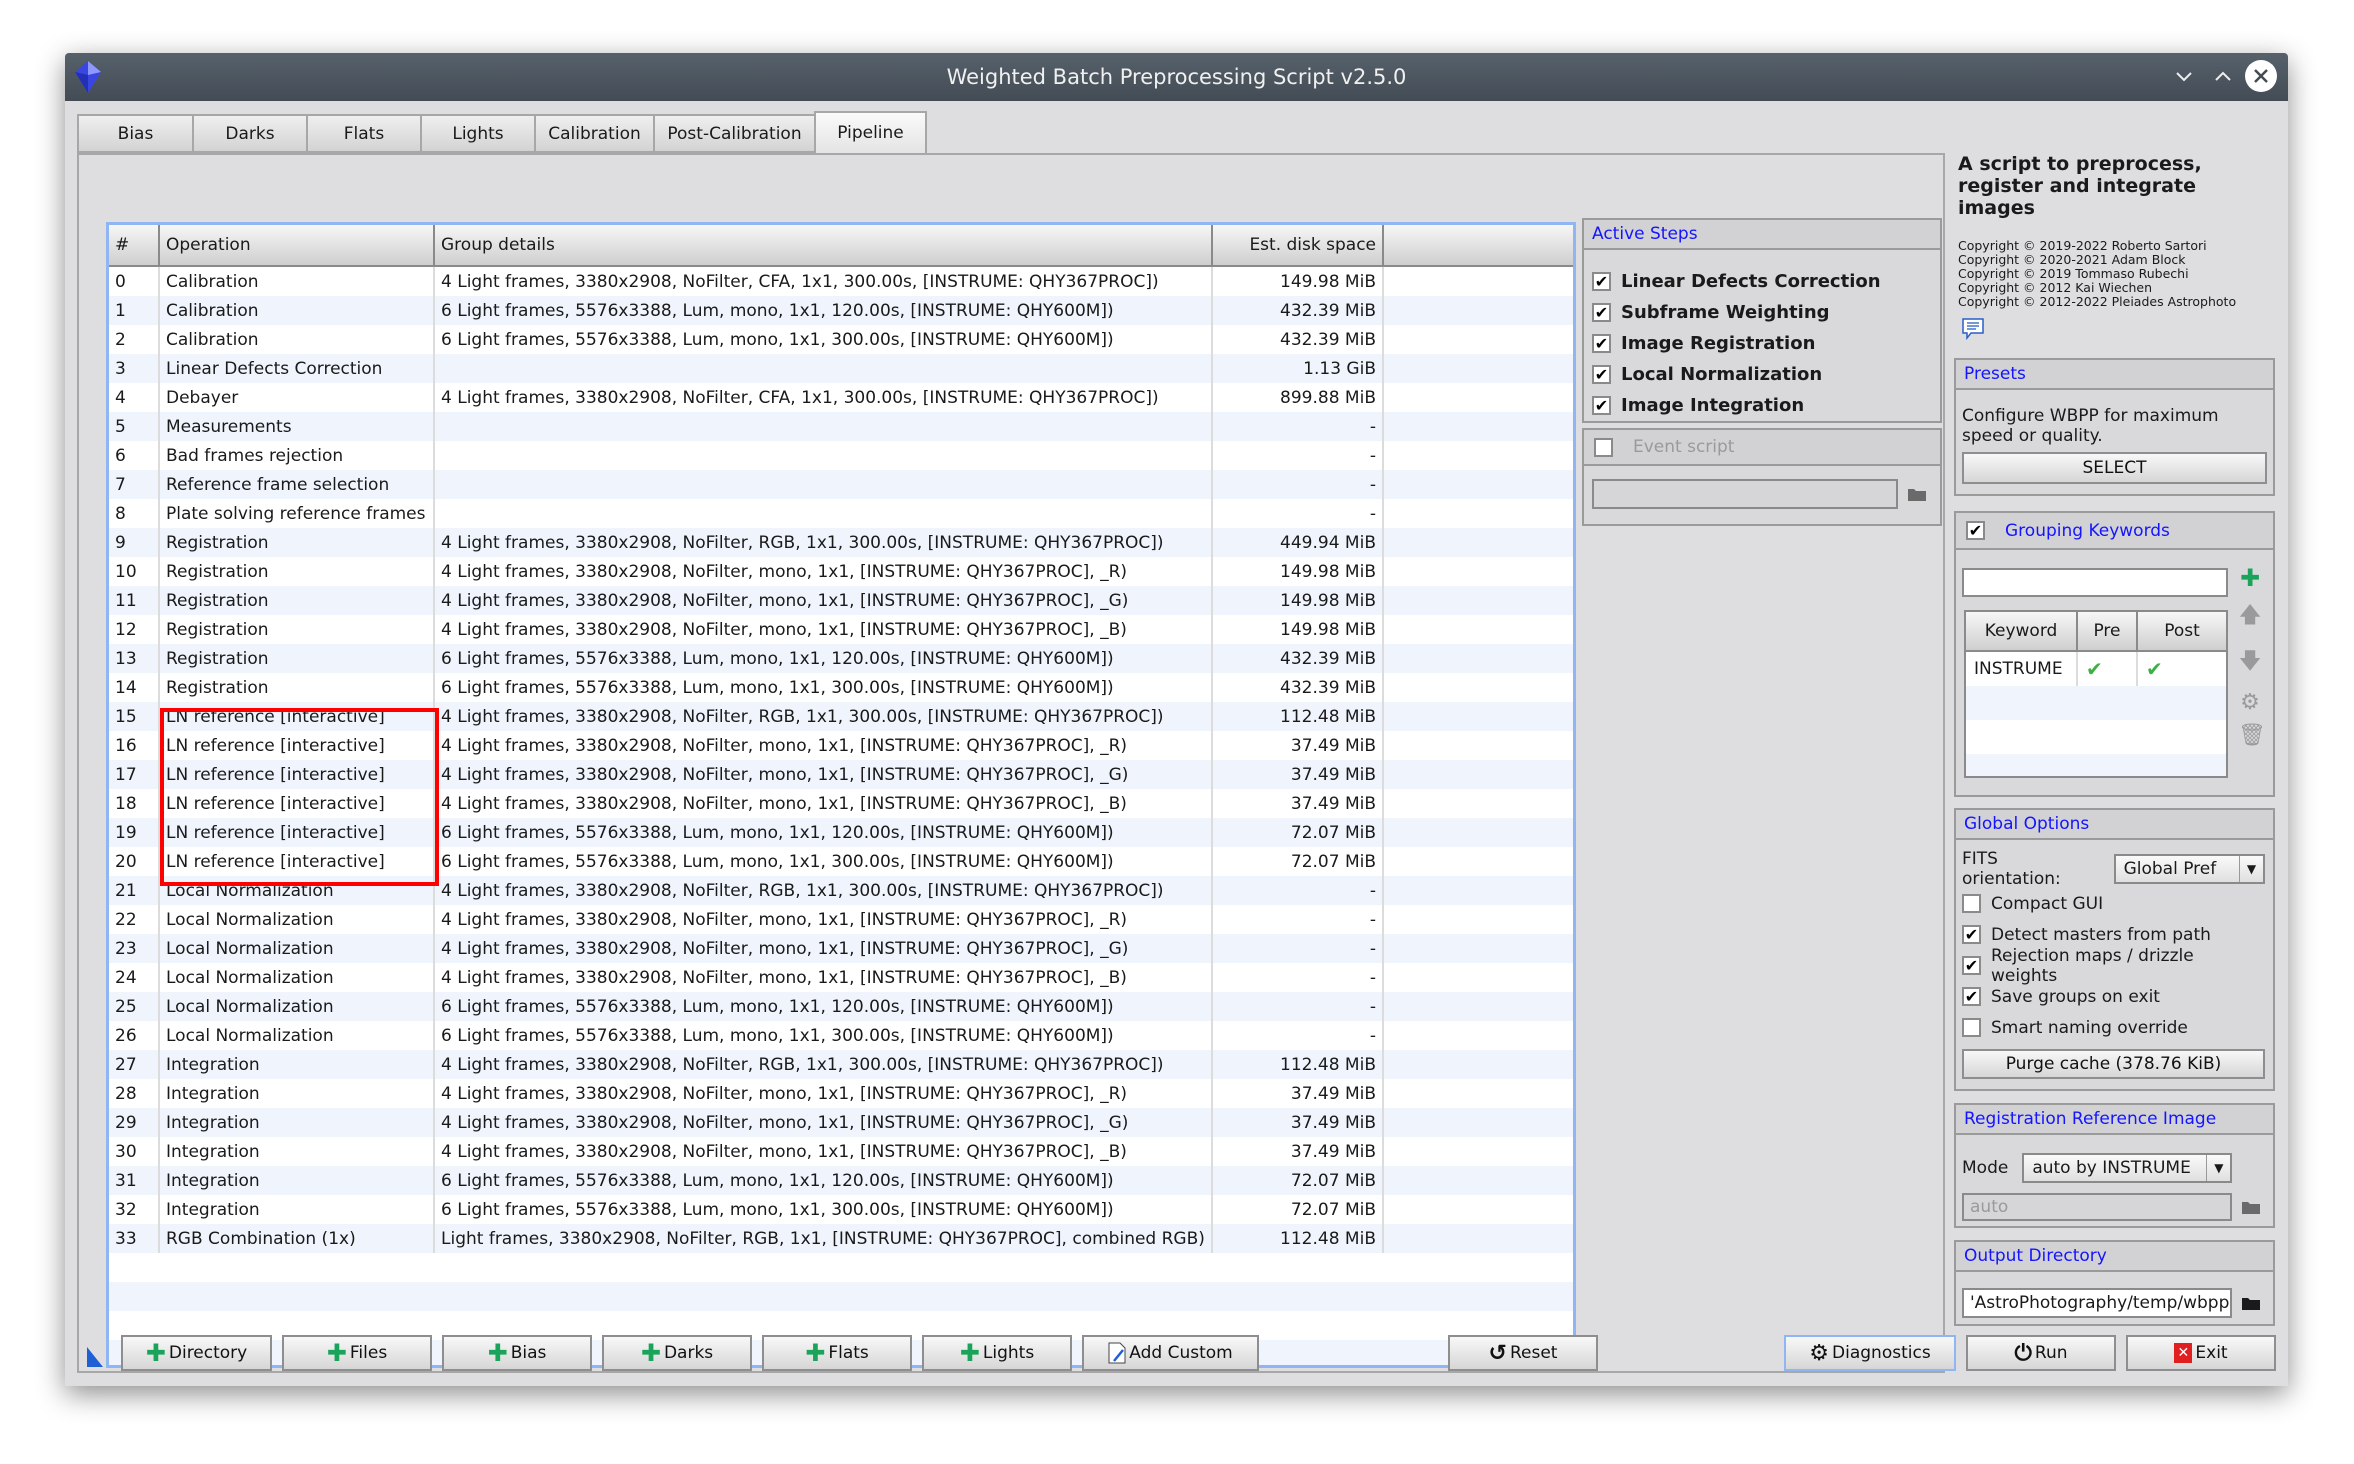 The height and width of the screenshot is (1464, 2354). I want to click on run-button: ⏻ Run, so click(2041, 1353).